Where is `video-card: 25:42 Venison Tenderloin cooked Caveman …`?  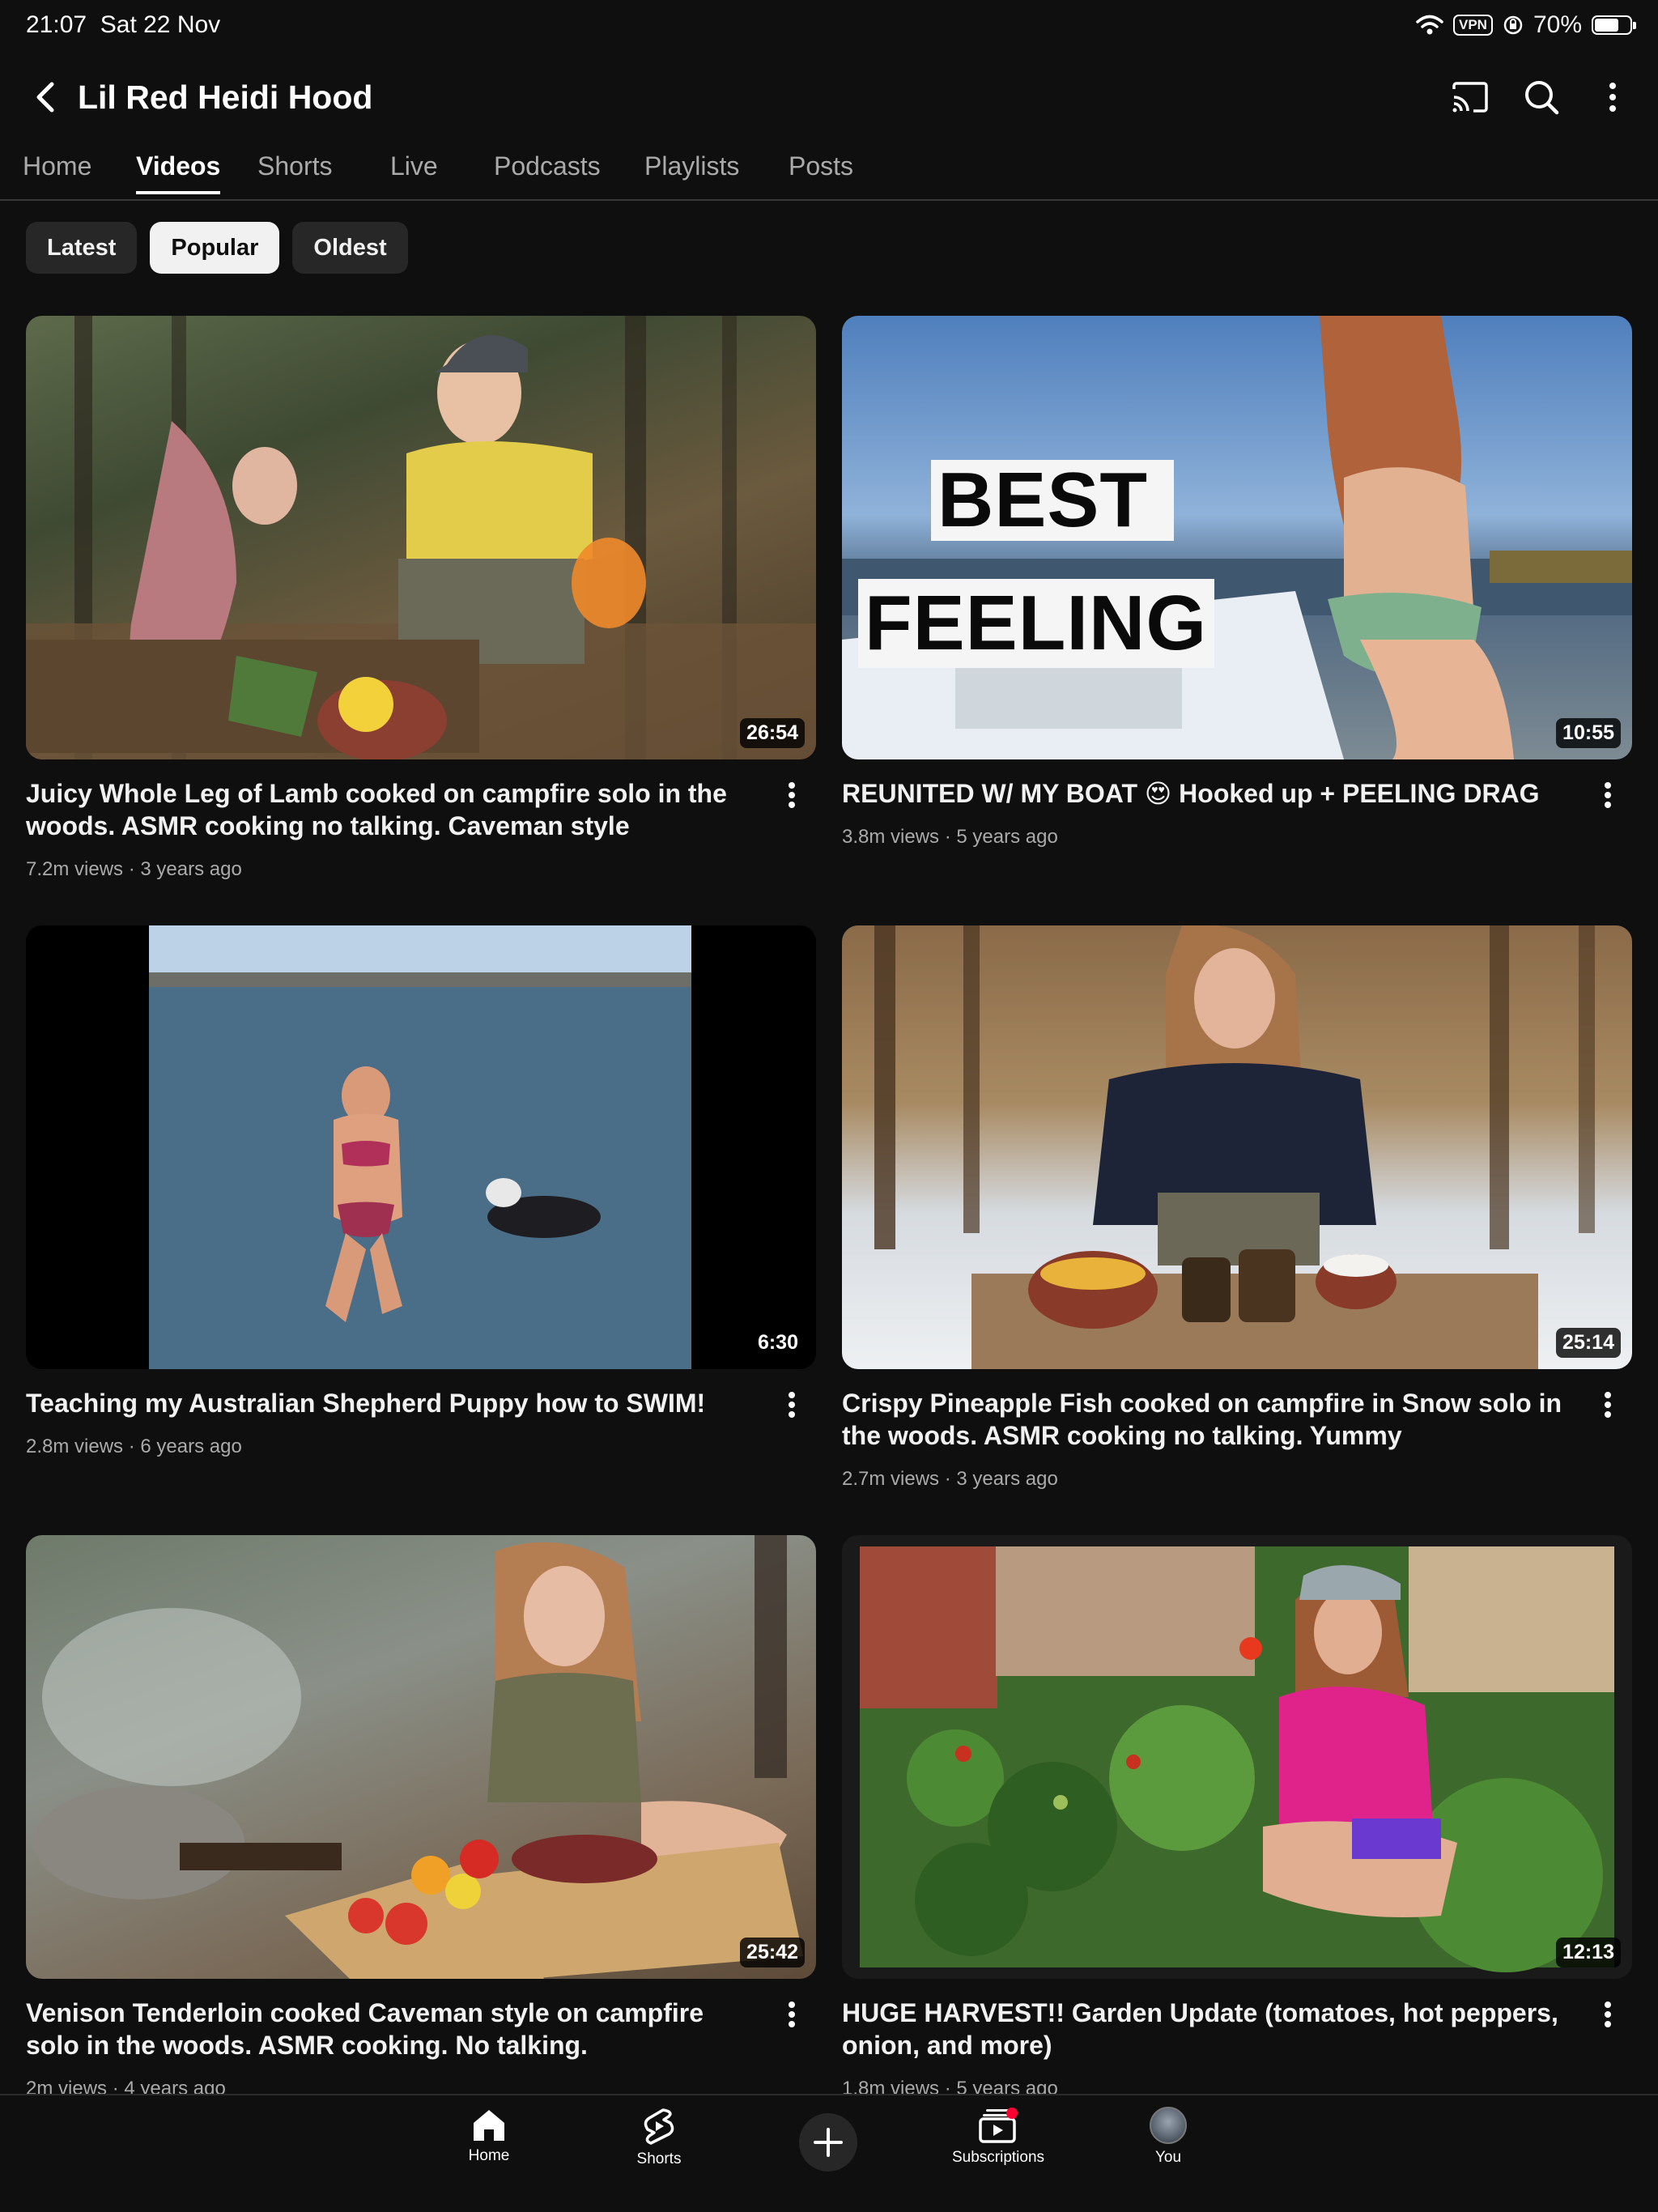 video-card: 25:42 Venison Tenderloin cooked Caveman … is located at coordinates (421, 1817).